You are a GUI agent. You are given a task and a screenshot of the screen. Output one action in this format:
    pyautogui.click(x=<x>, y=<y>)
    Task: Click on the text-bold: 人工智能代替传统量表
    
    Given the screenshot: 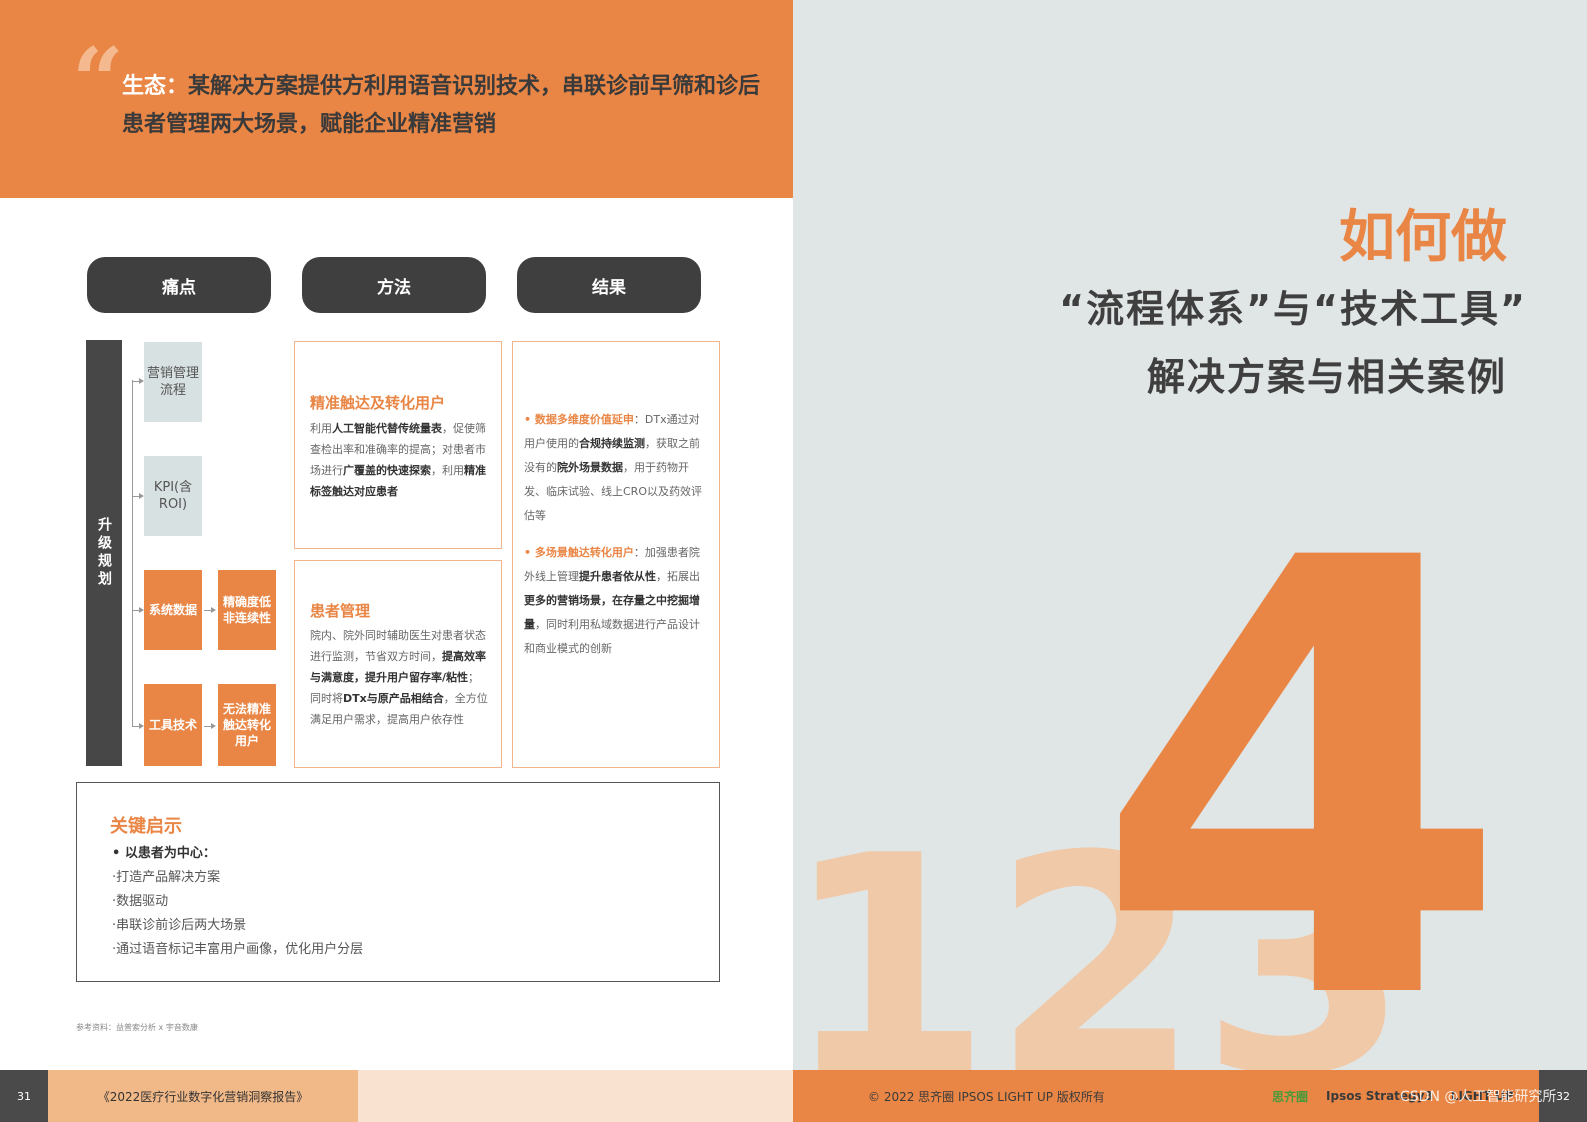 What is the action you would take?
    pyautogui.click(x=387, y=428)
    